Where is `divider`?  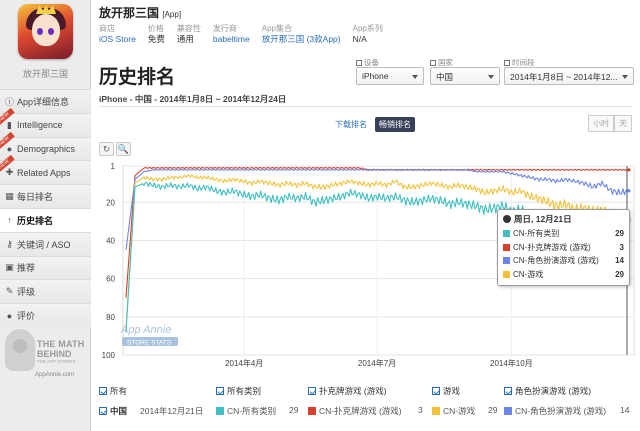 divider is located at coordinates (365, 106).